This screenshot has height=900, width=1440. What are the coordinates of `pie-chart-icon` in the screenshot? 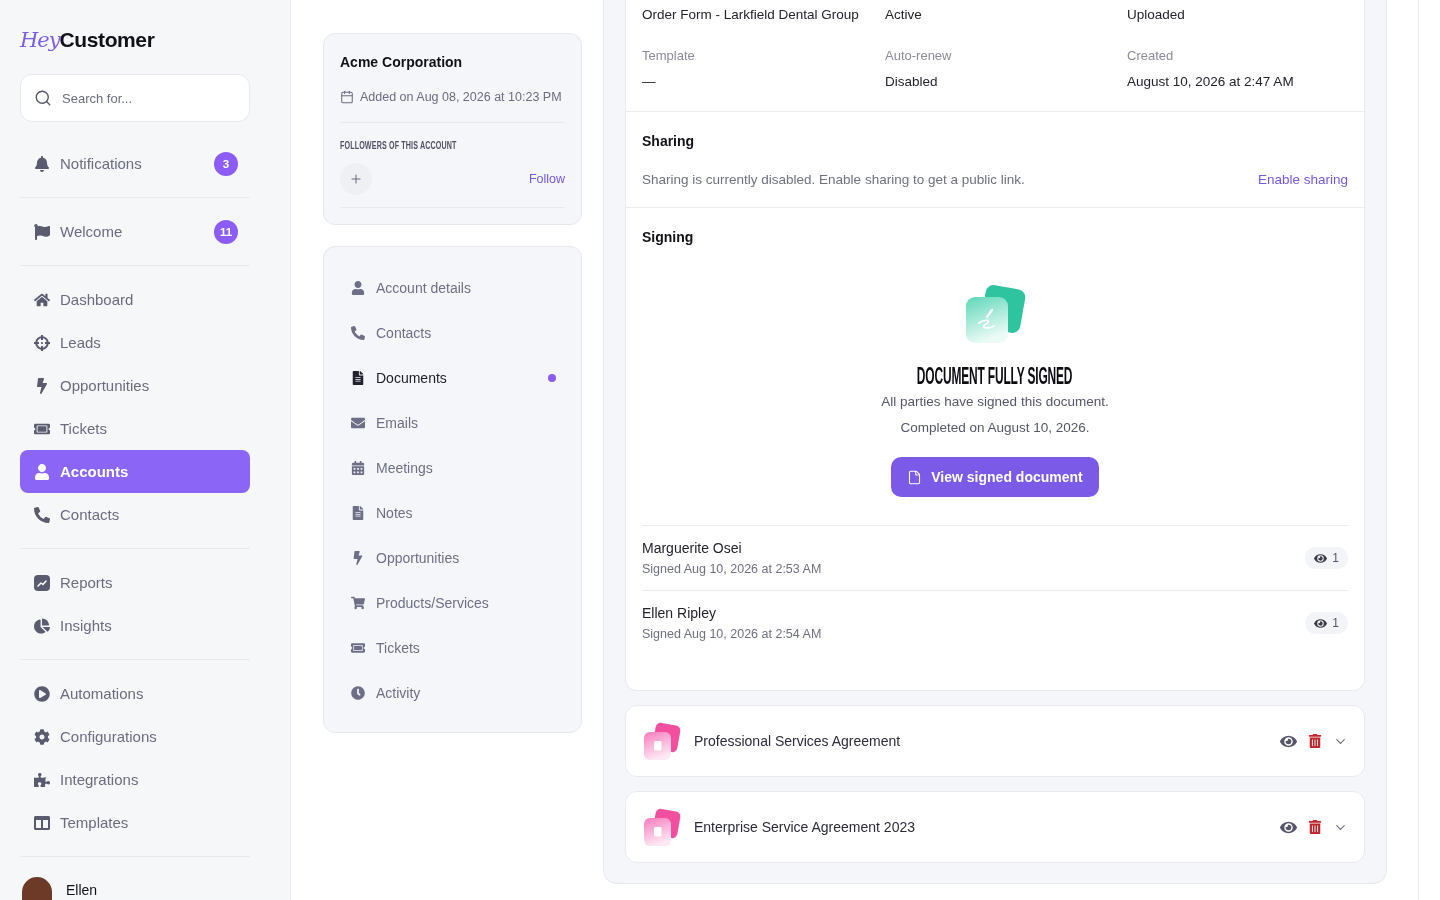 It's located at (42, 625).